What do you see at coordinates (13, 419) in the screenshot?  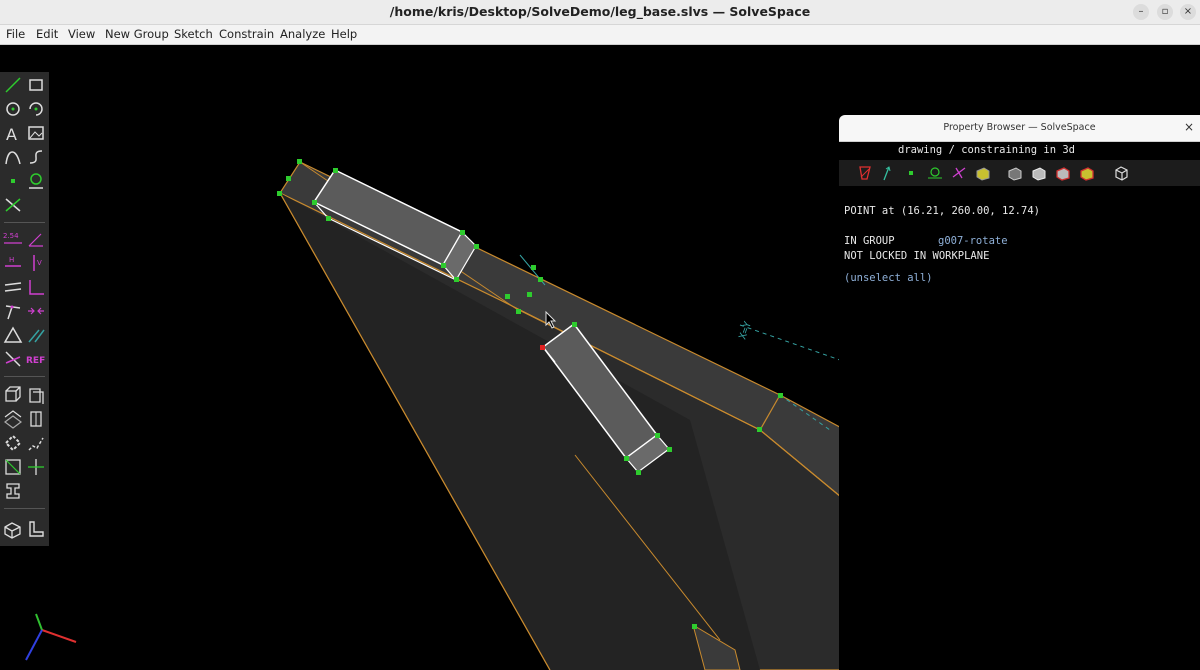 I see `step-translate-icon` at bounding box center [13, 419].